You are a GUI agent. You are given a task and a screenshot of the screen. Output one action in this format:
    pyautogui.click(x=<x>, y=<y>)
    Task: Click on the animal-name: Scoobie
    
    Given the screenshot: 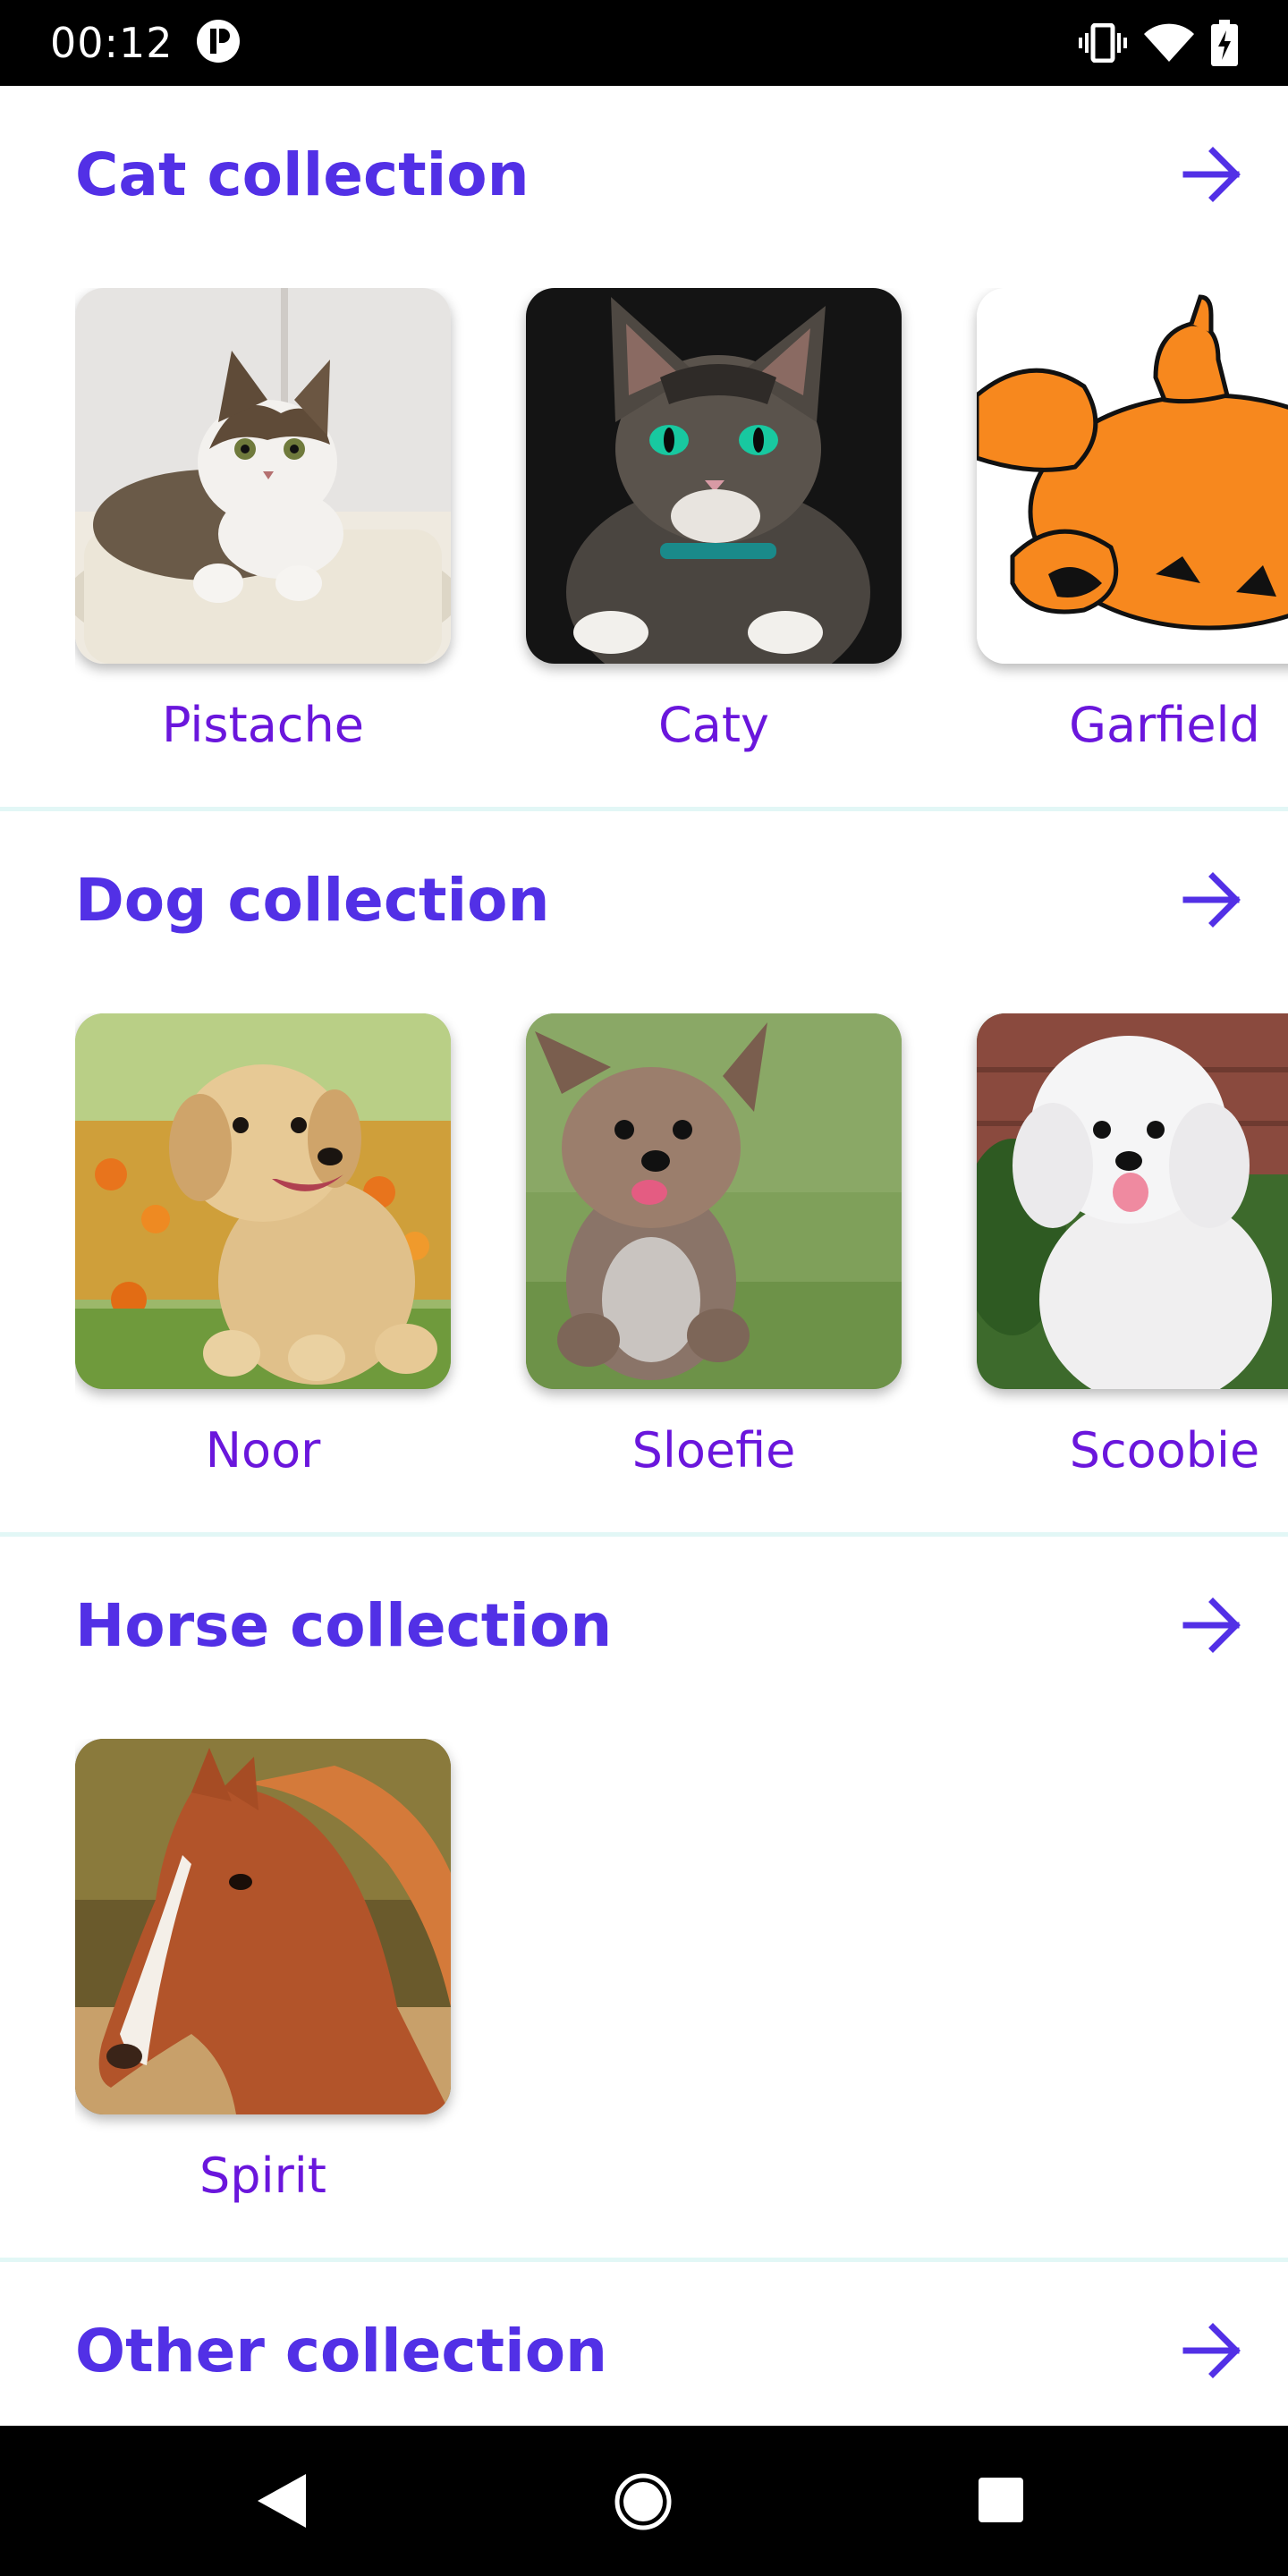 What is the action you would take?
    pyautogui.click(x=1164, y=1450)
    